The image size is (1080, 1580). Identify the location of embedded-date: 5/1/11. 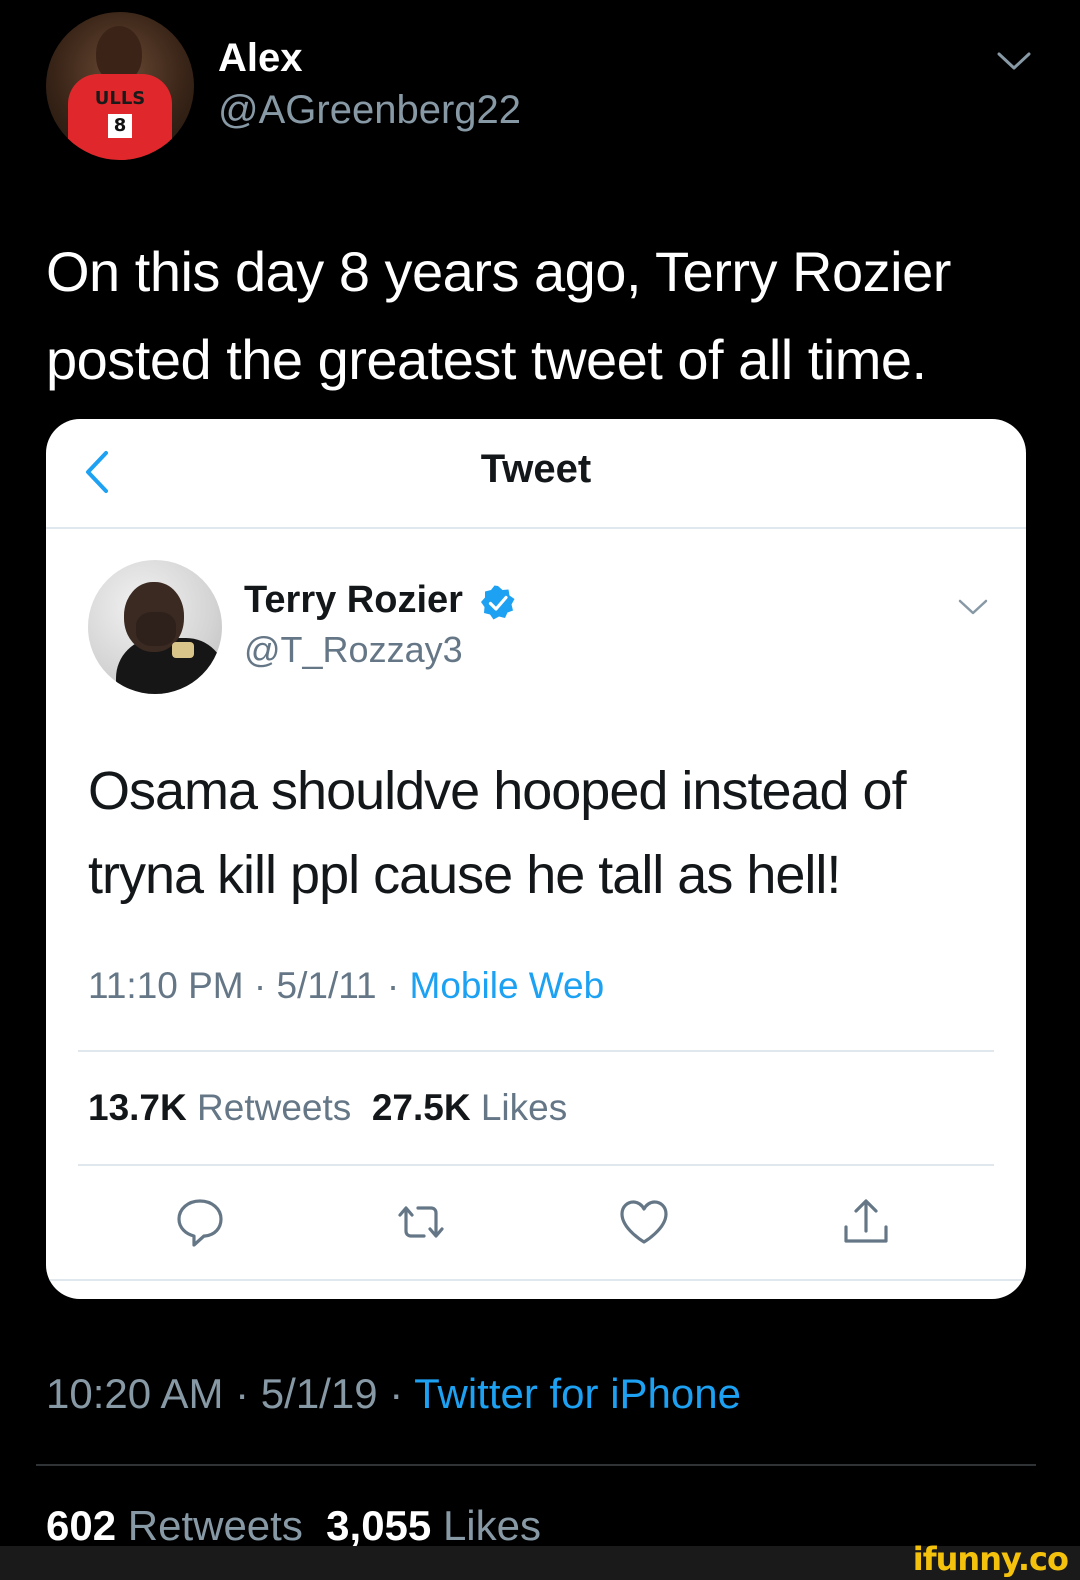
(326, 985).